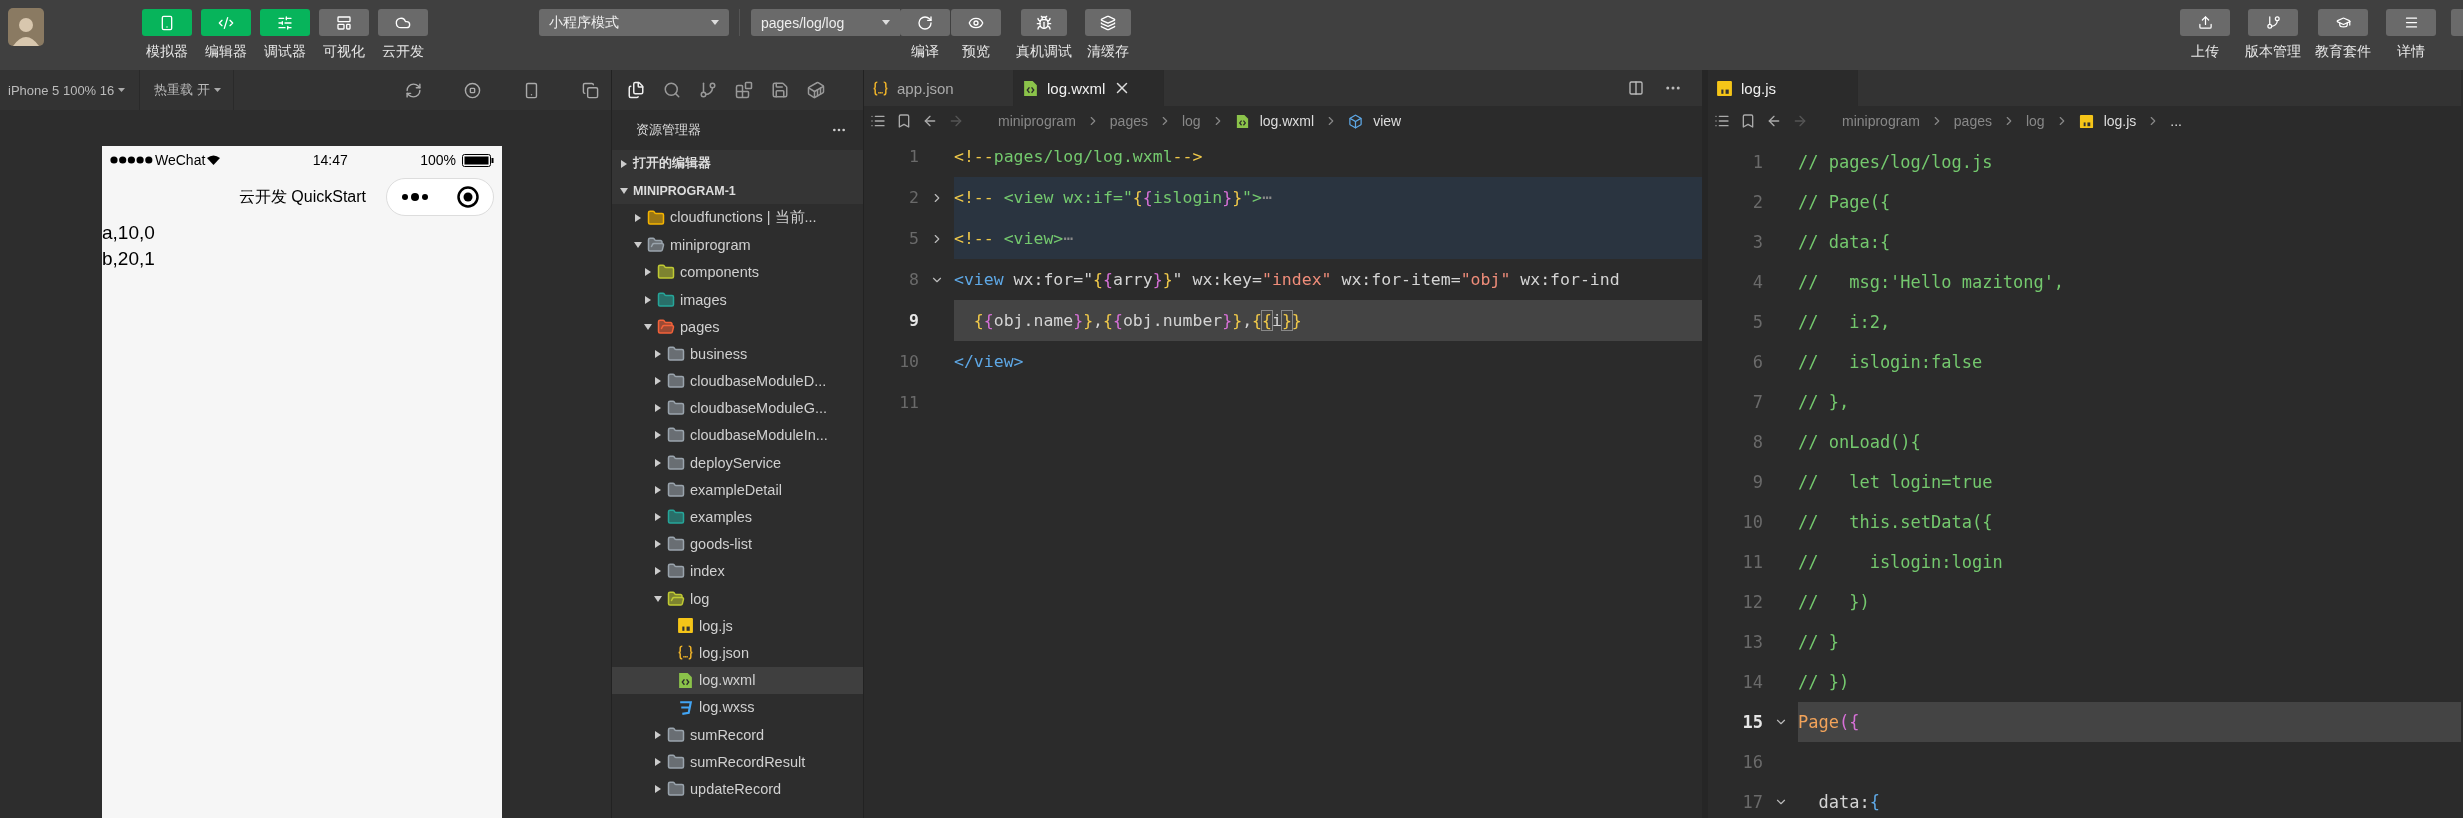  Describe the element at coordinates (180, 160) in the screenshot. I see `carrier-text: WeChat` at that location.